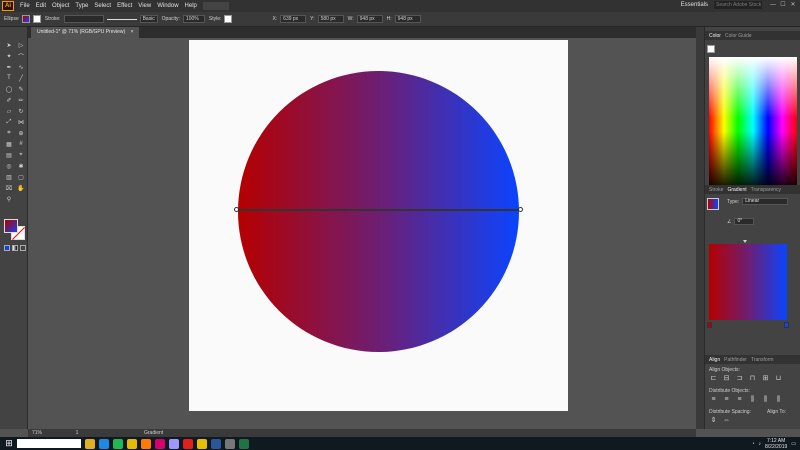  Describe the element at coordinates (753, 124) in the screenshot. I see `color-spectrum` at that location.